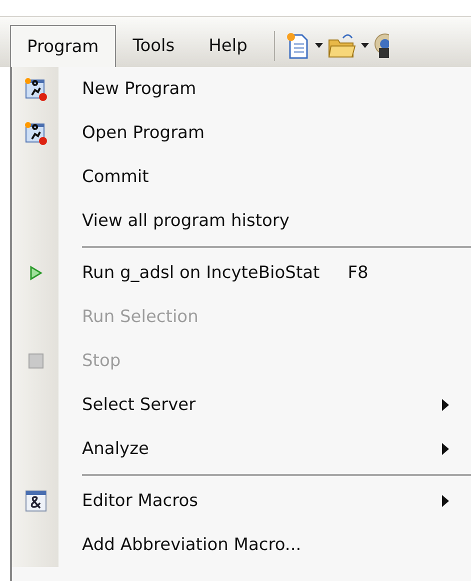  Describe the element at coordinates (36, 501) in the screenshot. I see `ampersand-window-icon` at that location.